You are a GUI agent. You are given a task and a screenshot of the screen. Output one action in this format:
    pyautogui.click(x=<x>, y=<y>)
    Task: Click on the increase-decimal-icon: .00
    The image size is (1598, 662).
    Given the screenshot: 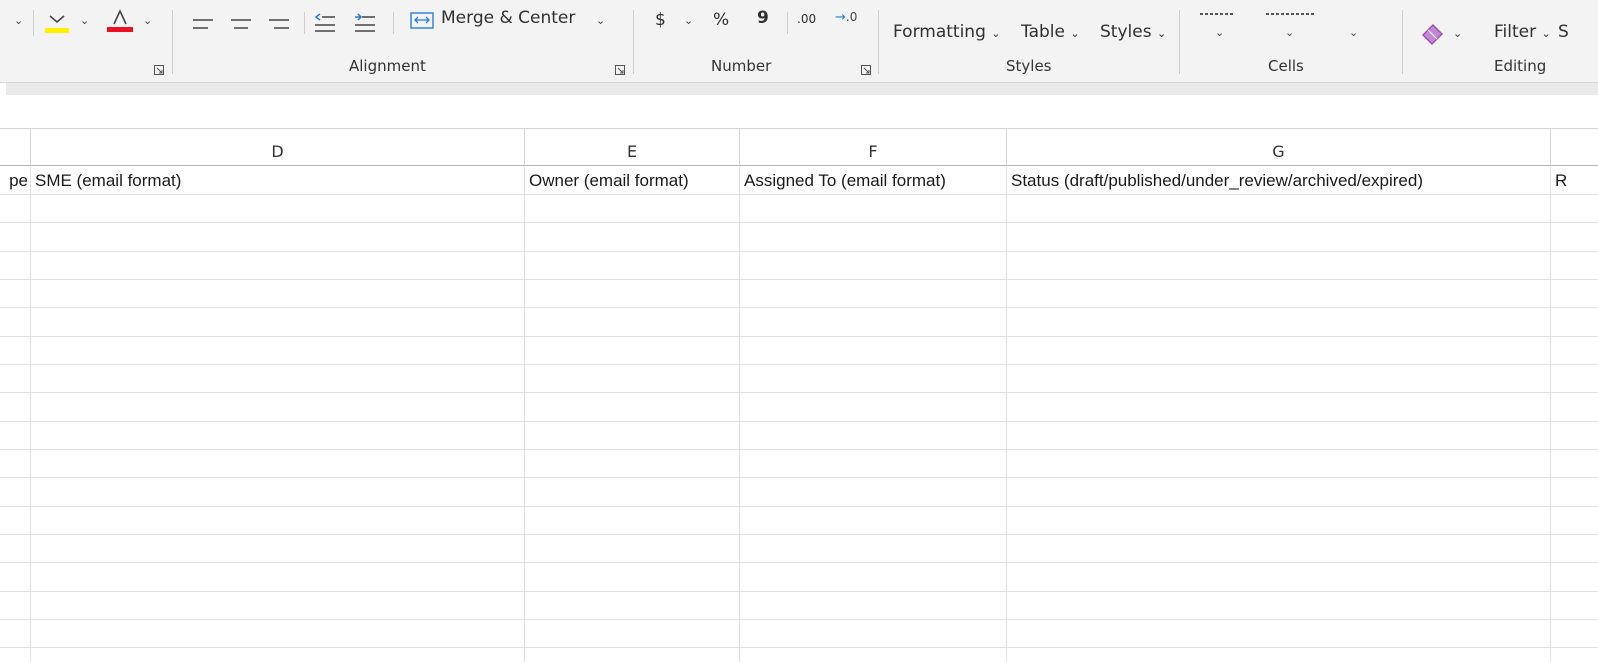 What is the action you would take?
    pyautogui.click(x=806, y=19)
    